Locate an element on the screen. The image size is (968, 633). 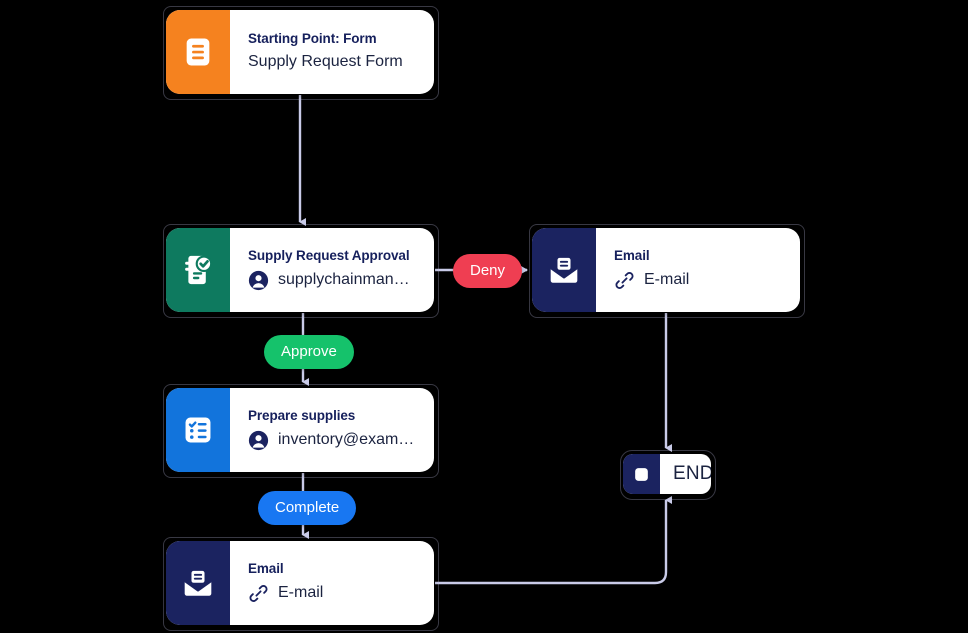
node-subrow: Supply Request Form is located at coordinates (333, 62).